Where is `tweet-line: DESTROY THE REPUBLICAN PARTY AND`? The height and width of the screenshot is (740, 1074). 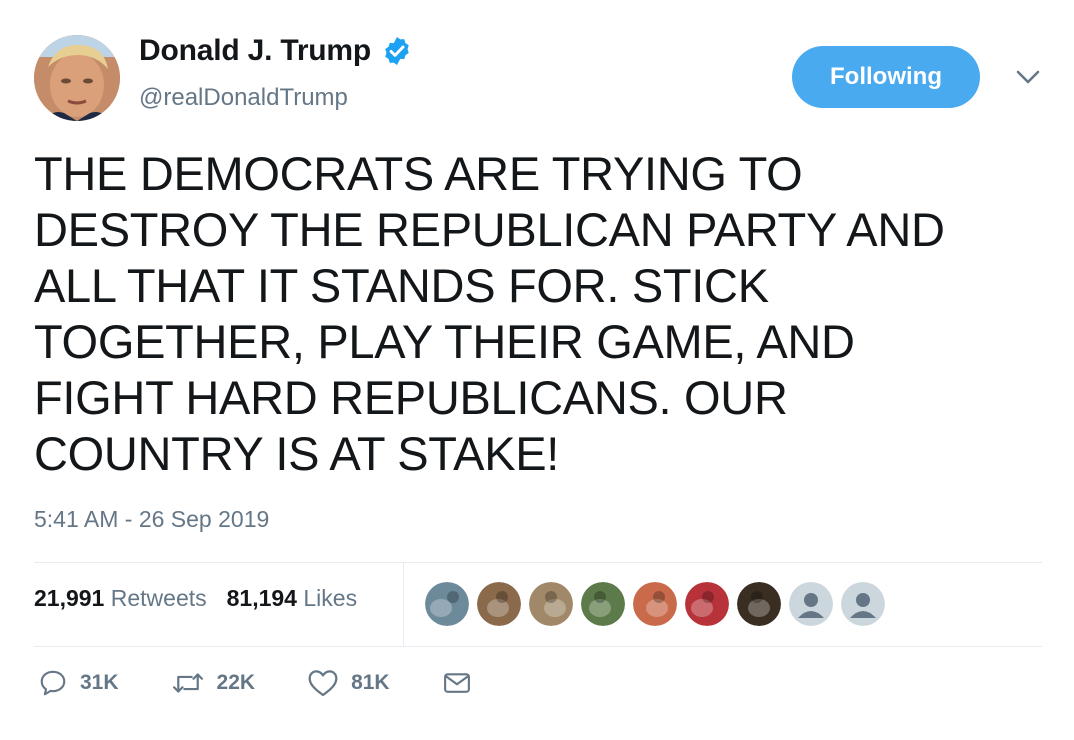
tweet-line: DESTROY THE REPUBLICAN PARTY AND is located at coordinates (489, 229).